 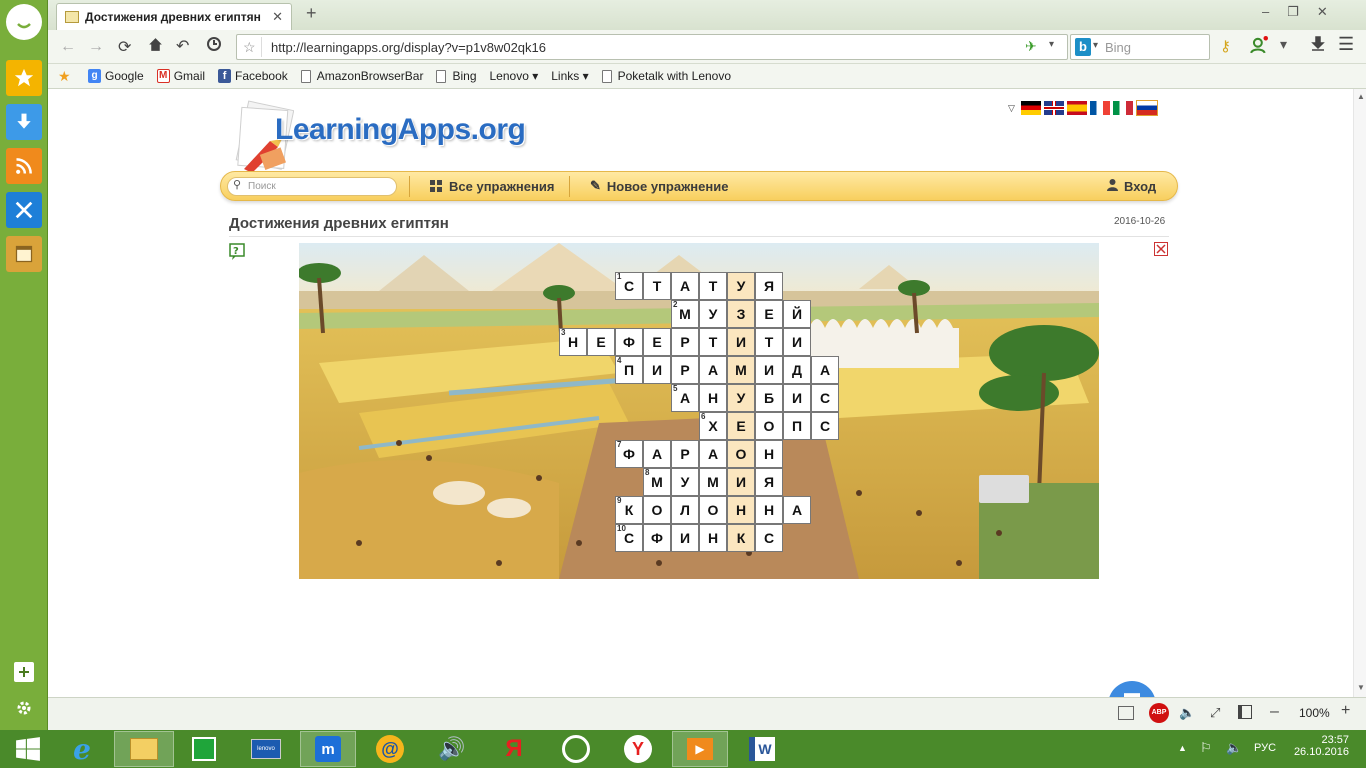 I want to click on sidebar-toggle-icon, so click(x=1245, y=712).